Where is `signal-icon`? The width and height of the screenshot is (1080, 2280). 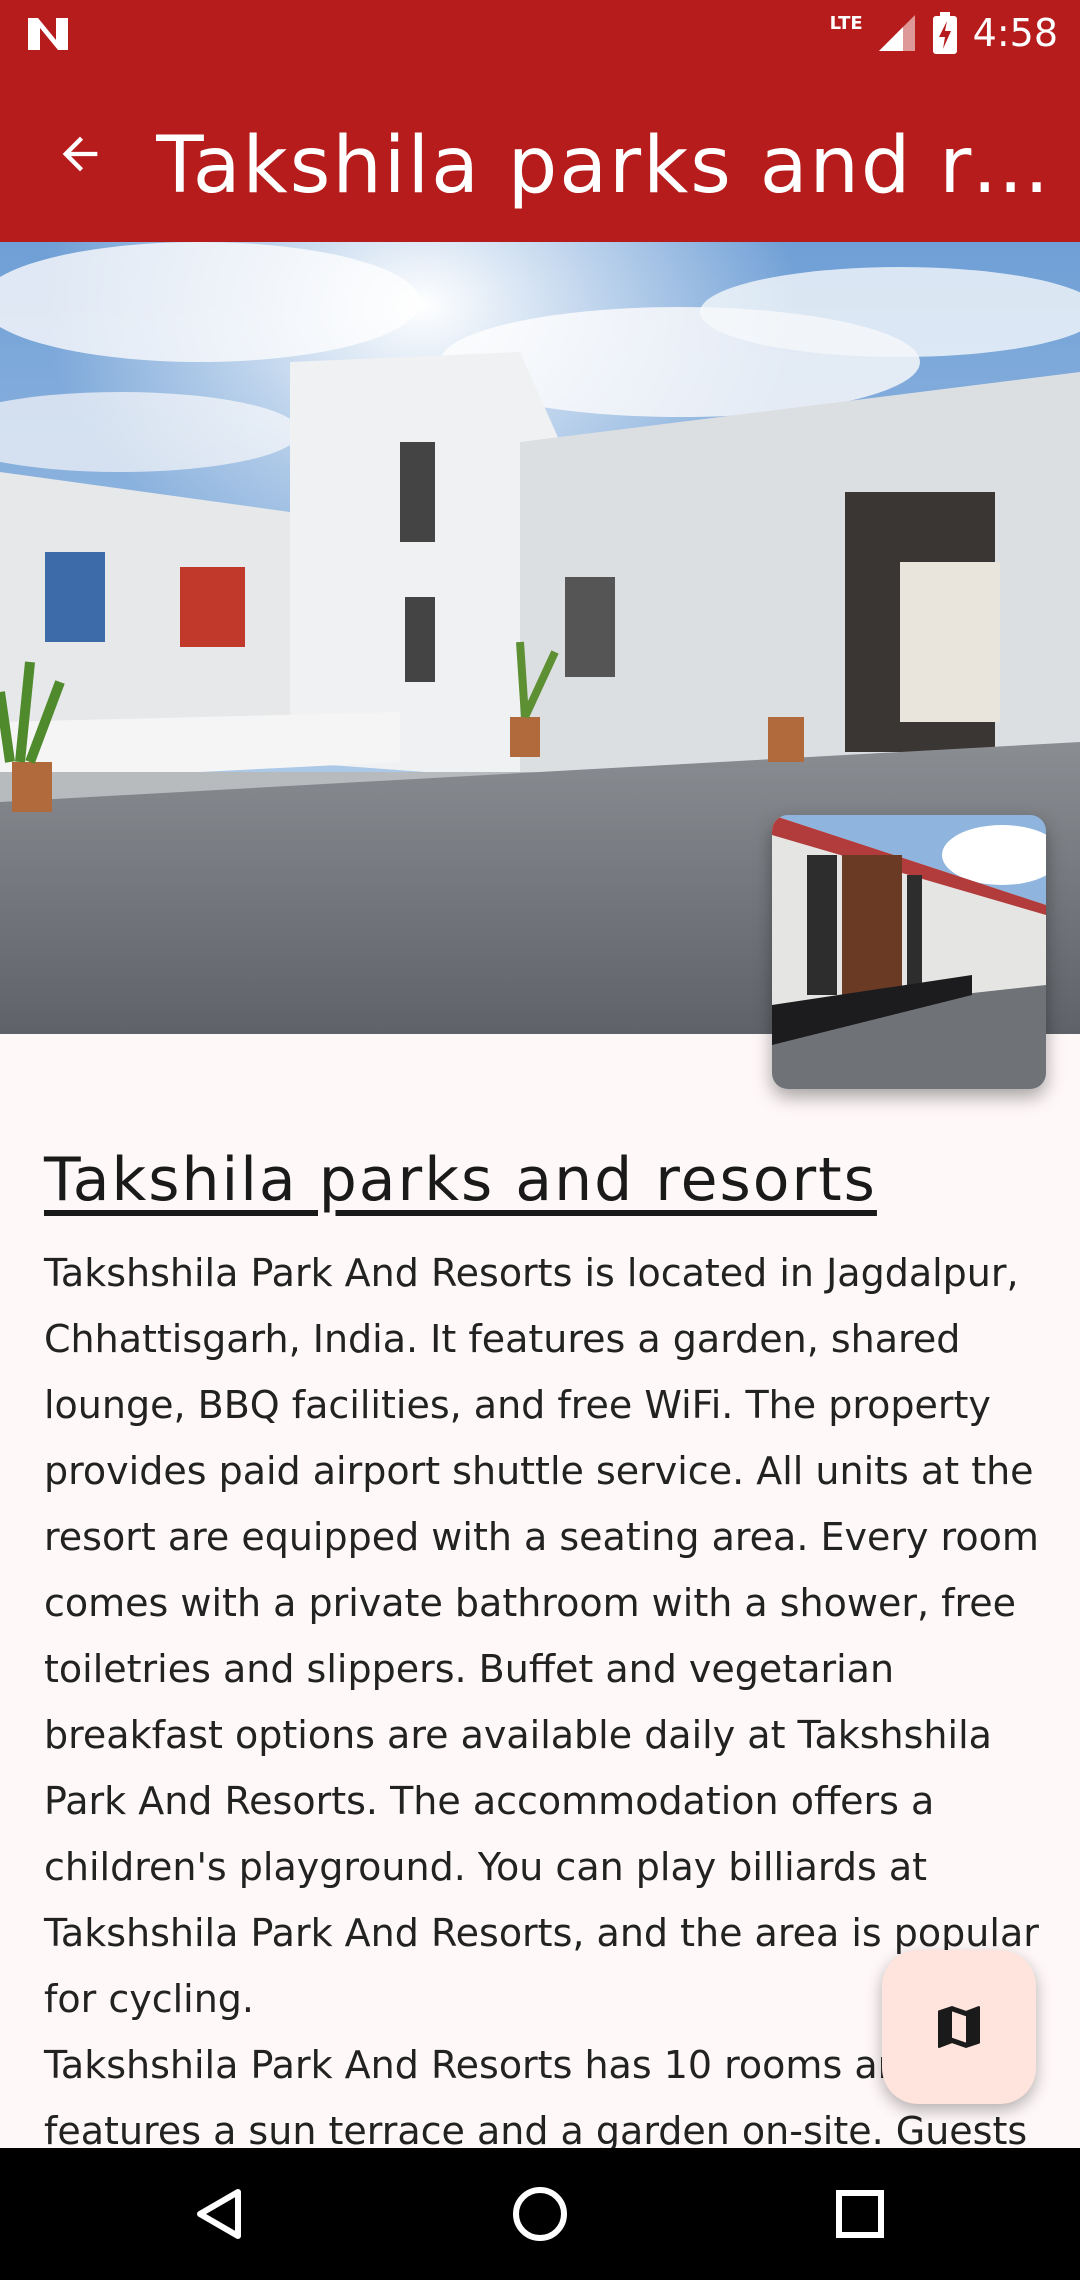 signal-icon is located at coordinates (896, 33).